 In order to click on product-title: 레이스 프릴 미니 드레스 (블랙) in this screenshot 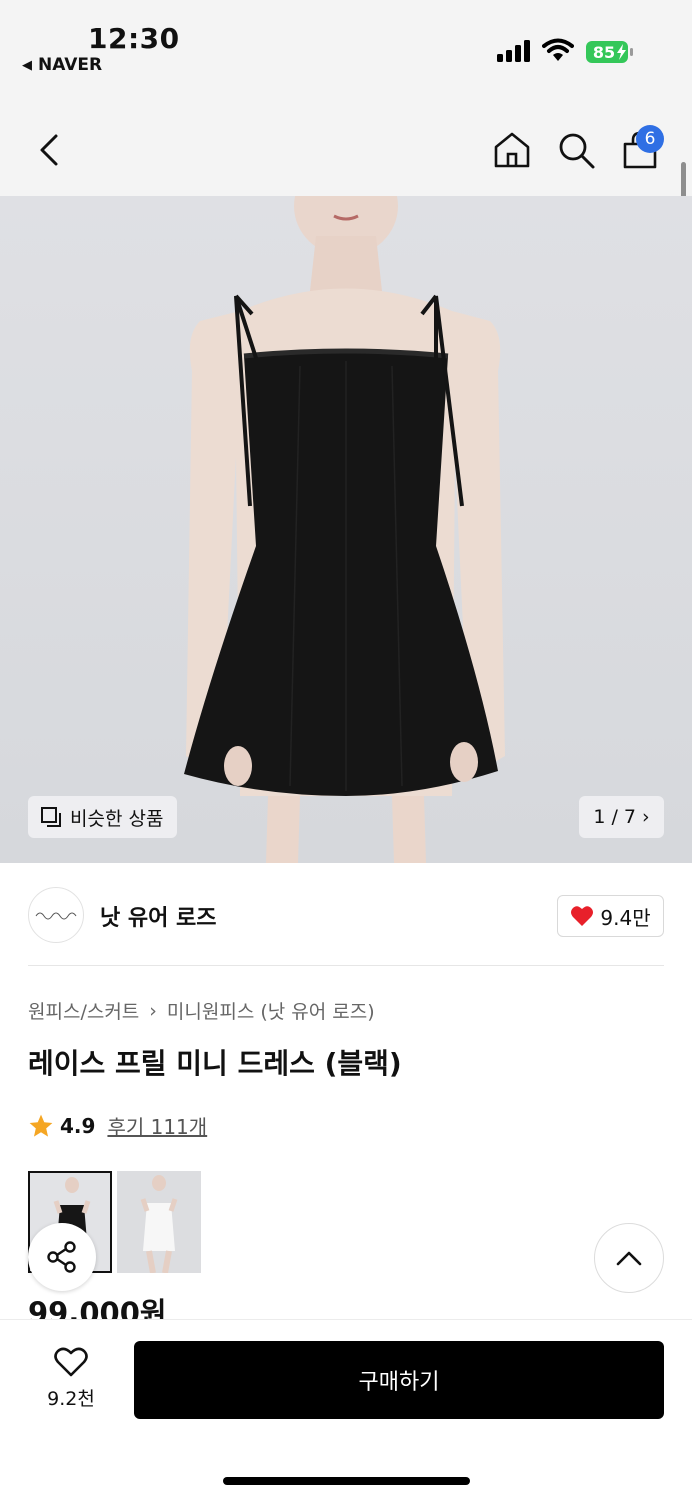, I will do `click(215, 1063)`.